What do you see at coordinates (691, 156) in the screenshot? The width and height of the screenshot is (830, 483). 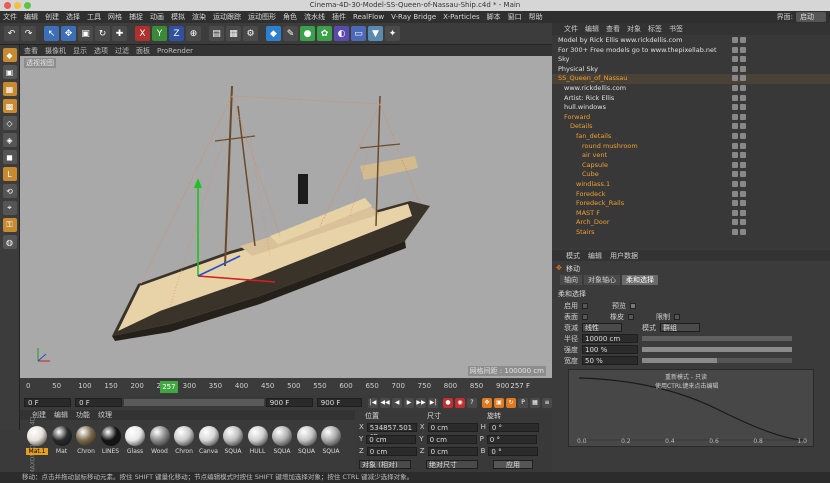 I see `object-row: air vent` at bounding box center [691, 156].